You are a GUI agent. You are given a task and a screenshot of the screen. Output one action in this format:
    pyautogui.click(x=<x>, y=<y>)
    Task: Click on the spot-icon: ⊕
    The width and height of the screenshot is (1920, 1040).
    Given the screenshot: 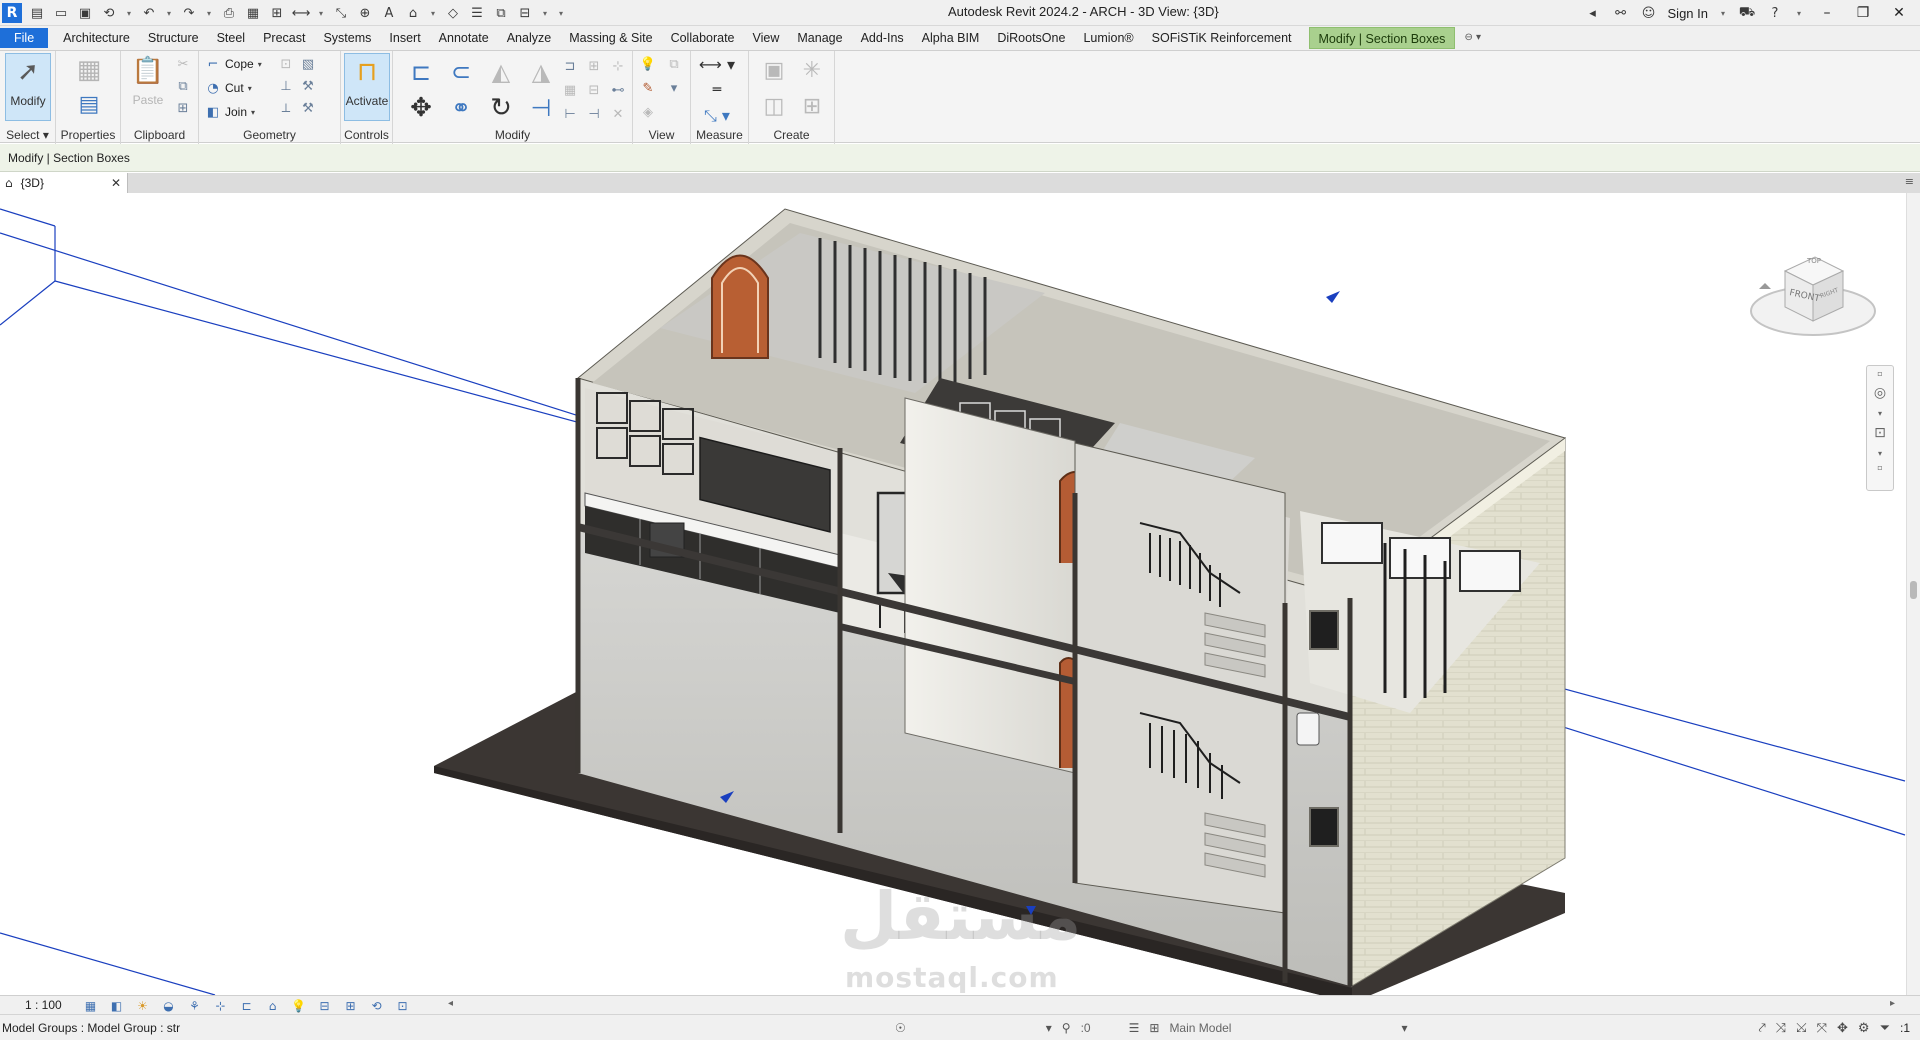 What is the action you would take?
    pyautogui.click(x=365, y=13)
    